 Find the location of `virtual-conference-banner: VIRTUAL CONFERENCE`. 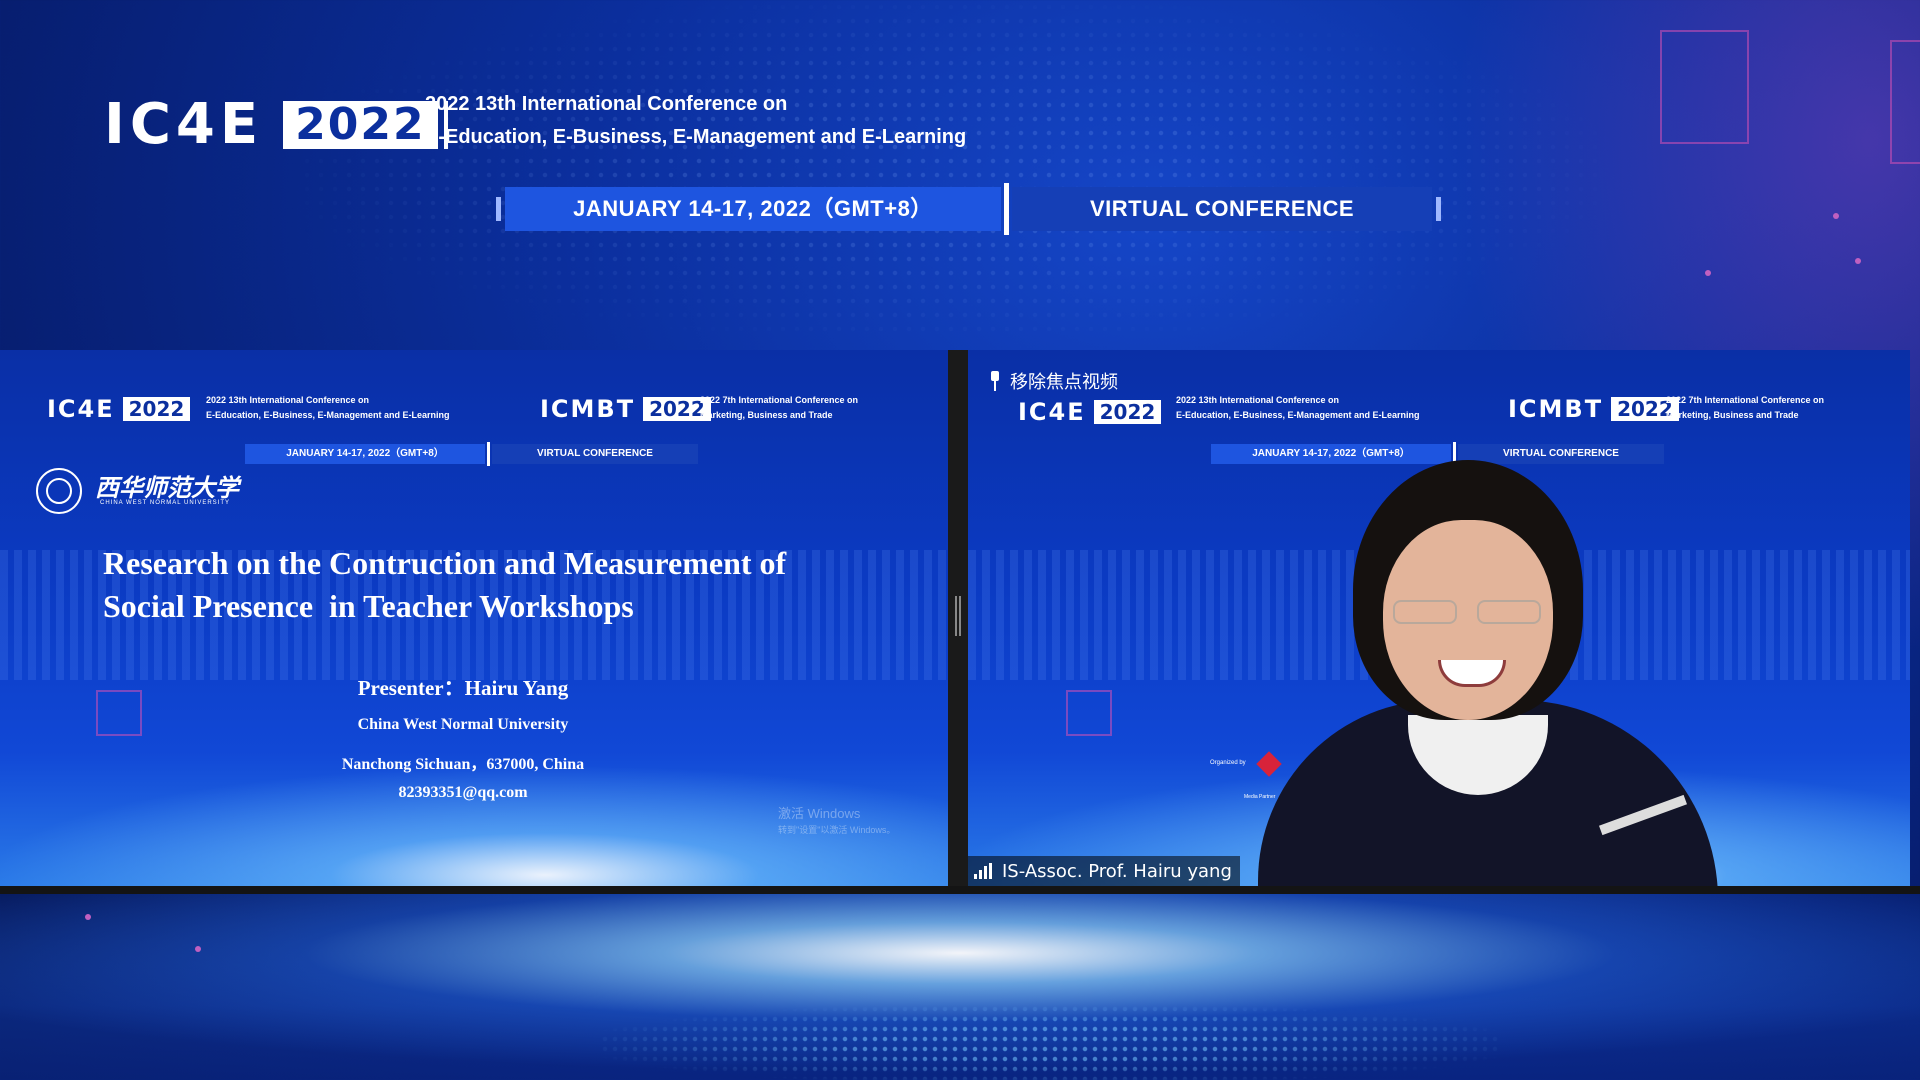

virtual-conference-banner: VIRTUAL CONFERENCE is located at coordinates (1222, 209).